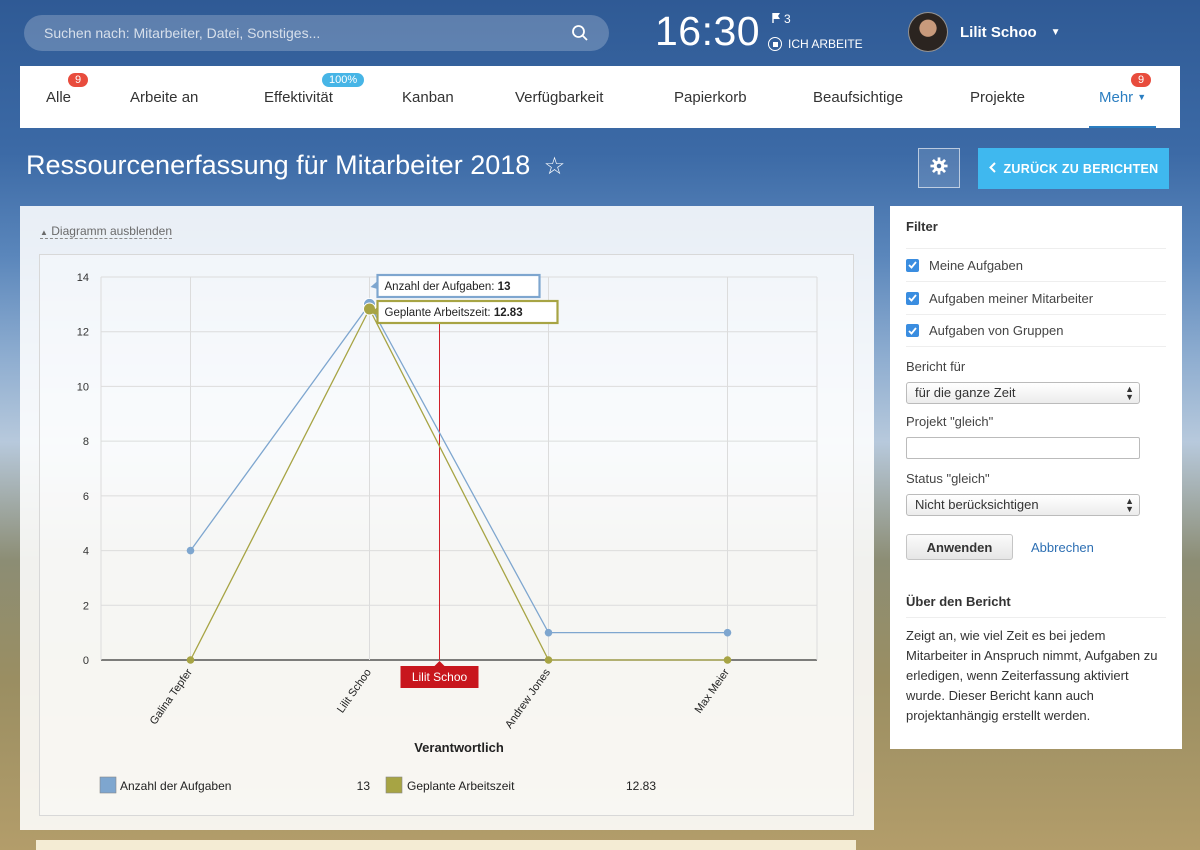 The height and width of the screenshot is (850, 1200). I want to click on top-bar: 16:30 3 ICH ARBEITE Lilit Schoo ▼, so click(600, 32).